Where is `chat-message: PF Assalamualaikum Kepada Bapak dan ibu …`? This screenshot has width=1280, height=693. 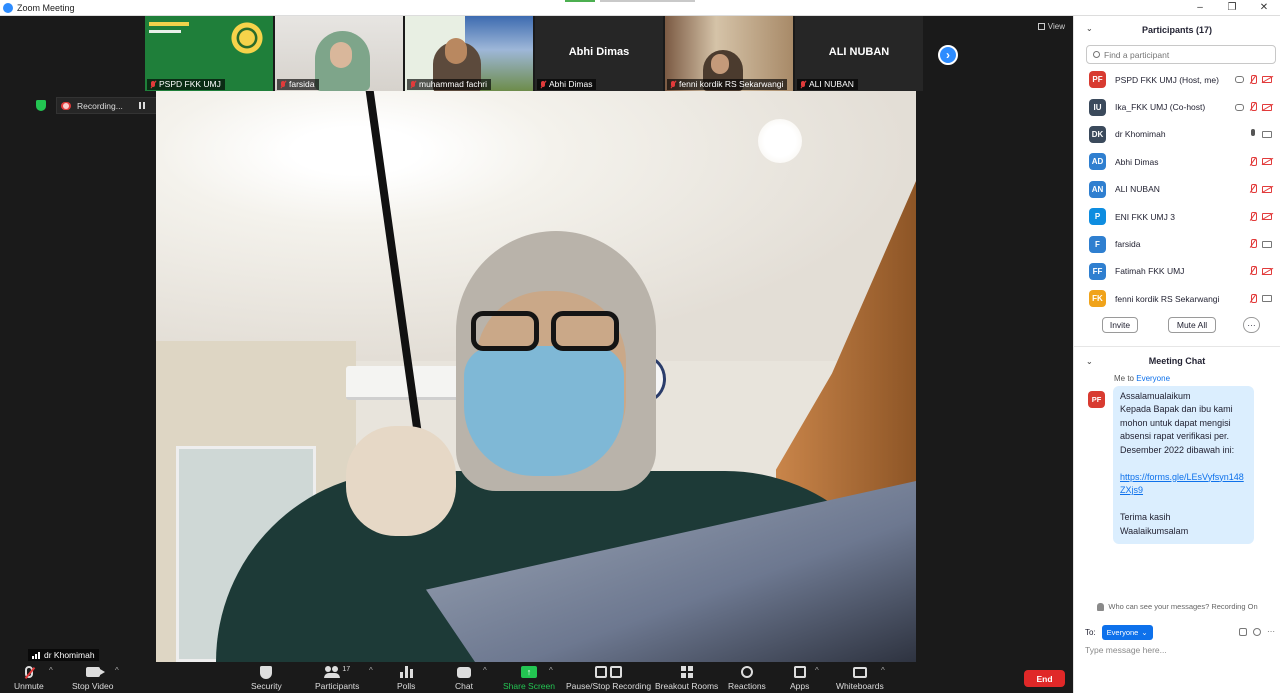 chat-message: PF Assalamualaikum Kepada Bapak dan ibu … is located at coordinates (1177, 465).